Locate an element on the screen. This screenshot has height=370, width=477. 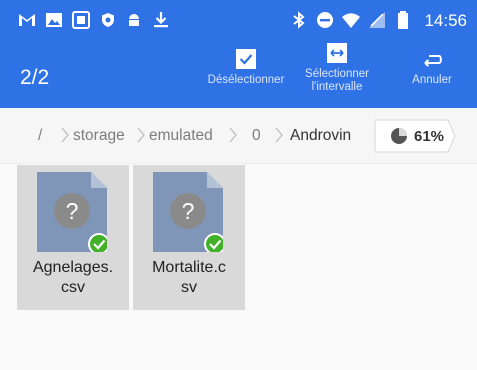
storage-usage-badge: 61% is located at coordinates (415, 136).